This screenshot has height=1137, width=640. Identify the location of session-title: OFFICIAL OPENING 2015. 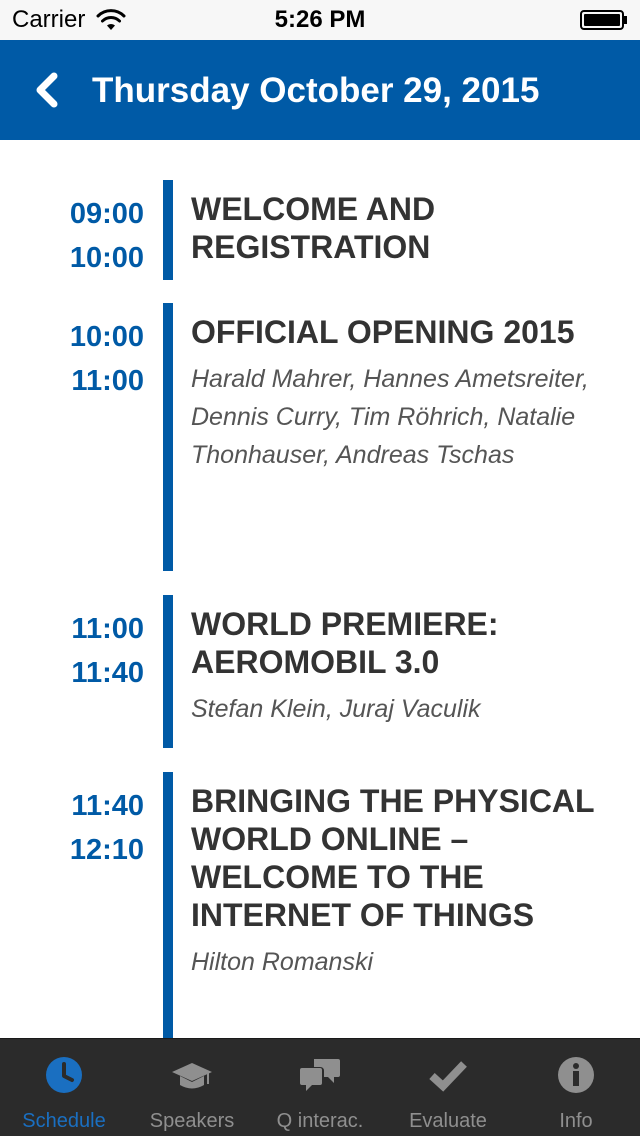
(383, 332).